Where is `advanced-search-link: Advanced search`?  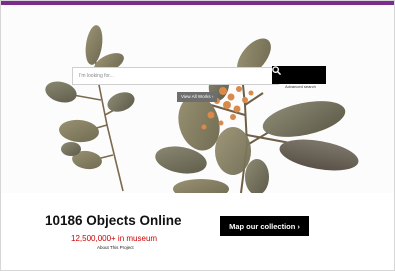
advanced-search-link: Advanced search is located at coordinates (300, 86).